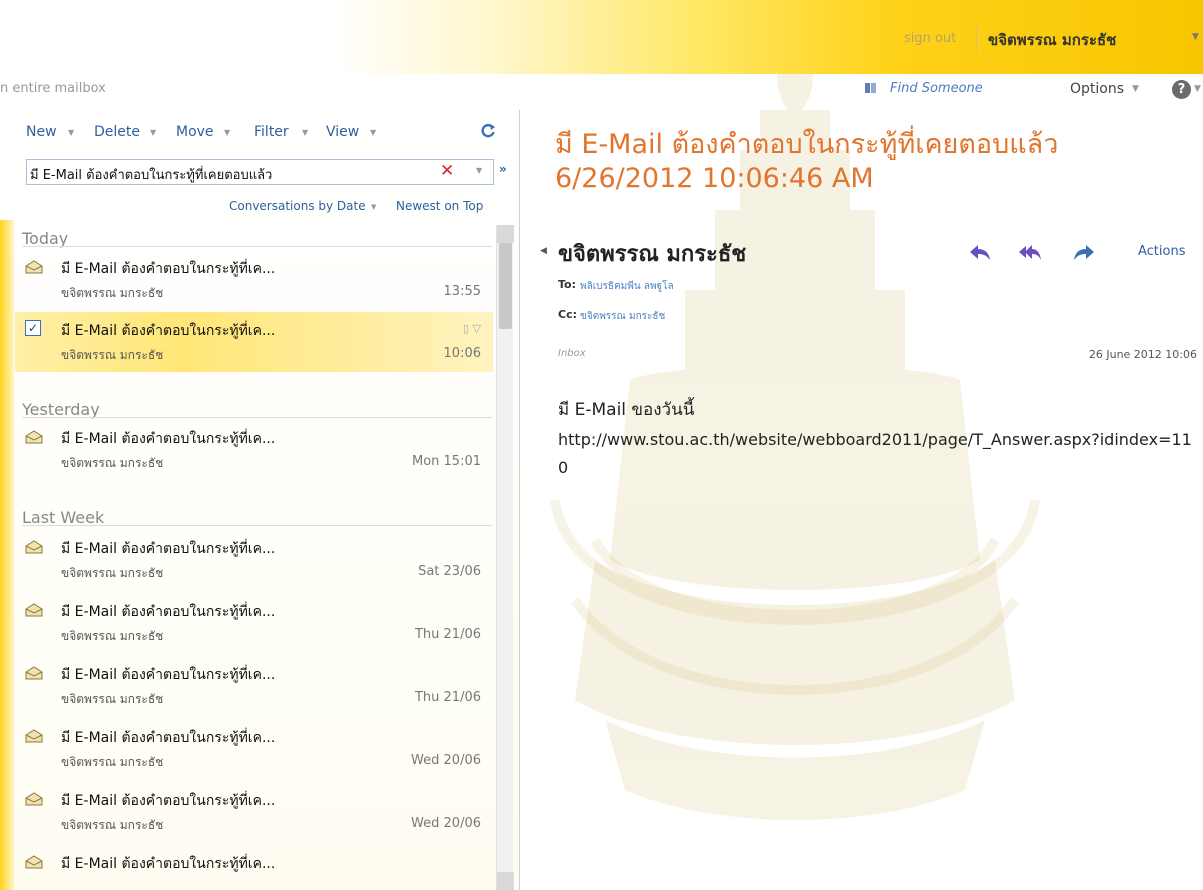  I want to click on reply-all-icon, so click(1030, 252).